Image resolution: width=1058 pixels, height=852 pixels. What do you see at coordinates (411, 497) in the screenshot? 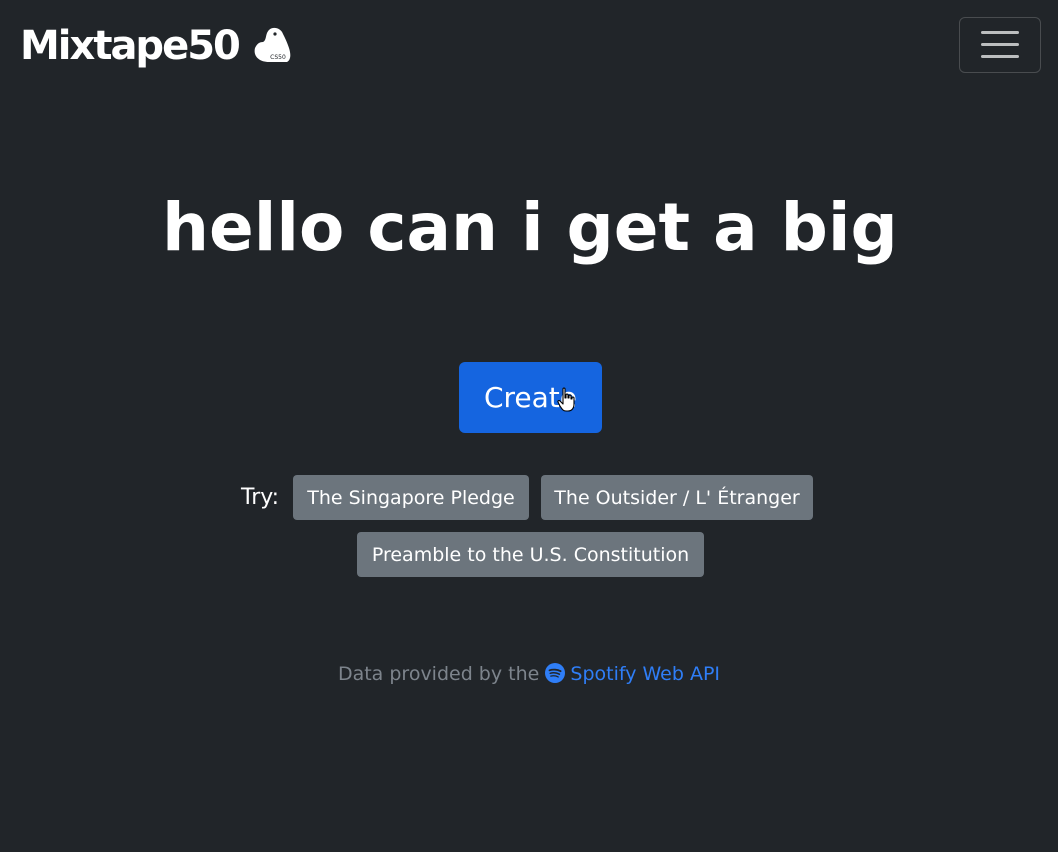
I see `suggestion-singapore-pledge-button: The Singapore Pledge` at bounding box center [411, 497].